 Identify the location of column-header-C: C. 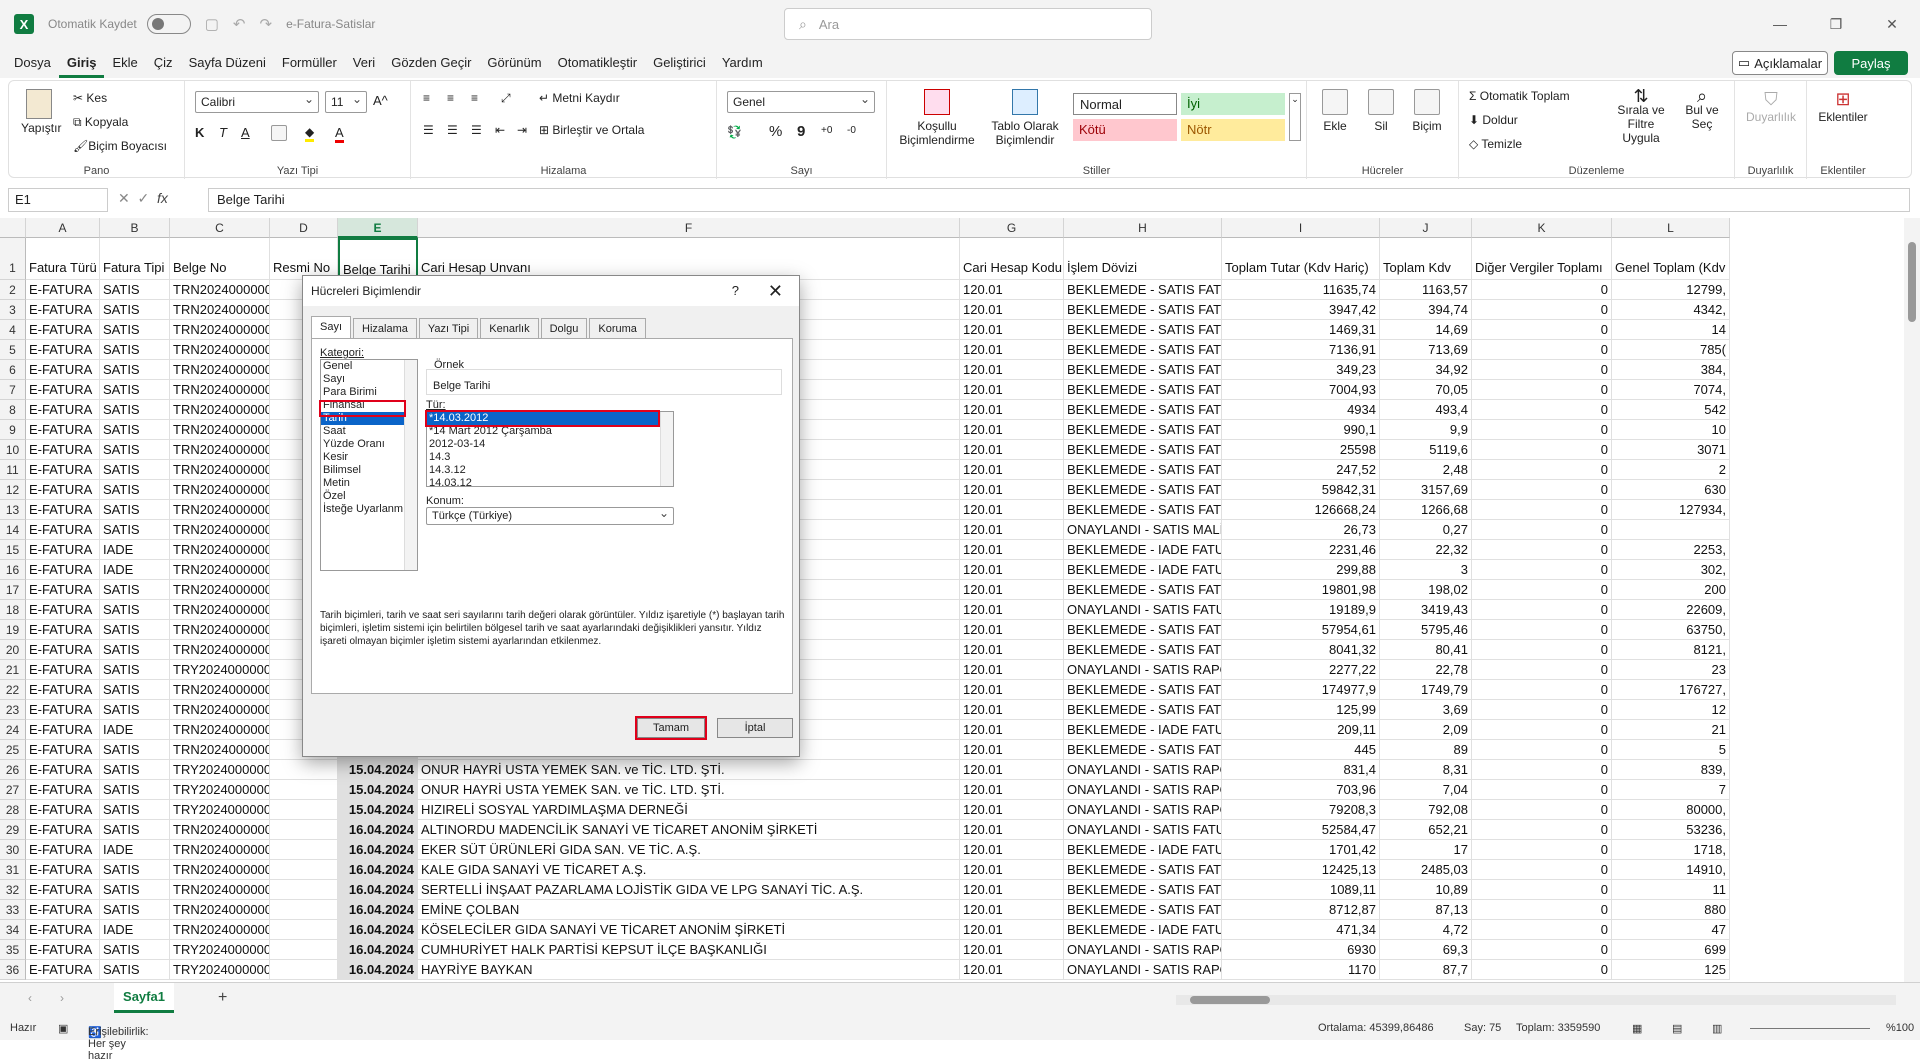
(220, 228).